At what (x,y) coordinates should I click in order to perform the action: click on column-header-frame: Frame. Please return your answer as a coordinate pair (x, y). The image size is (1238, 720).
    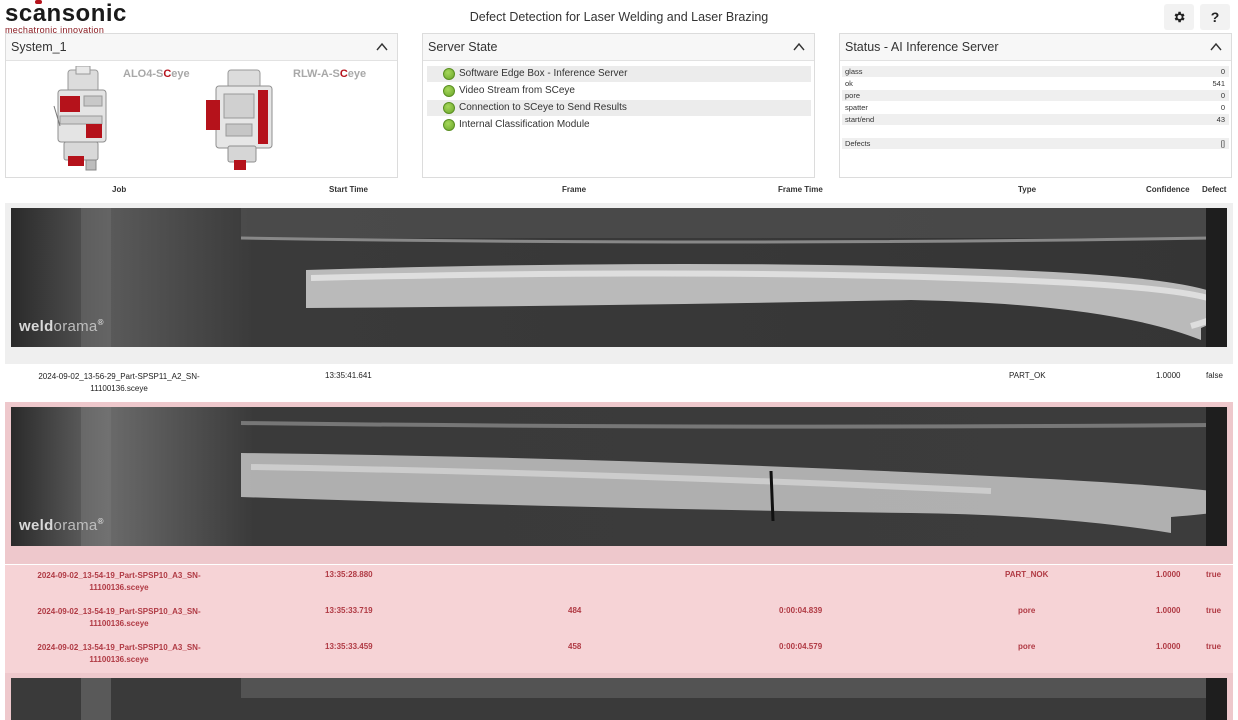
    Looking at the image, I should click on (574, 189).